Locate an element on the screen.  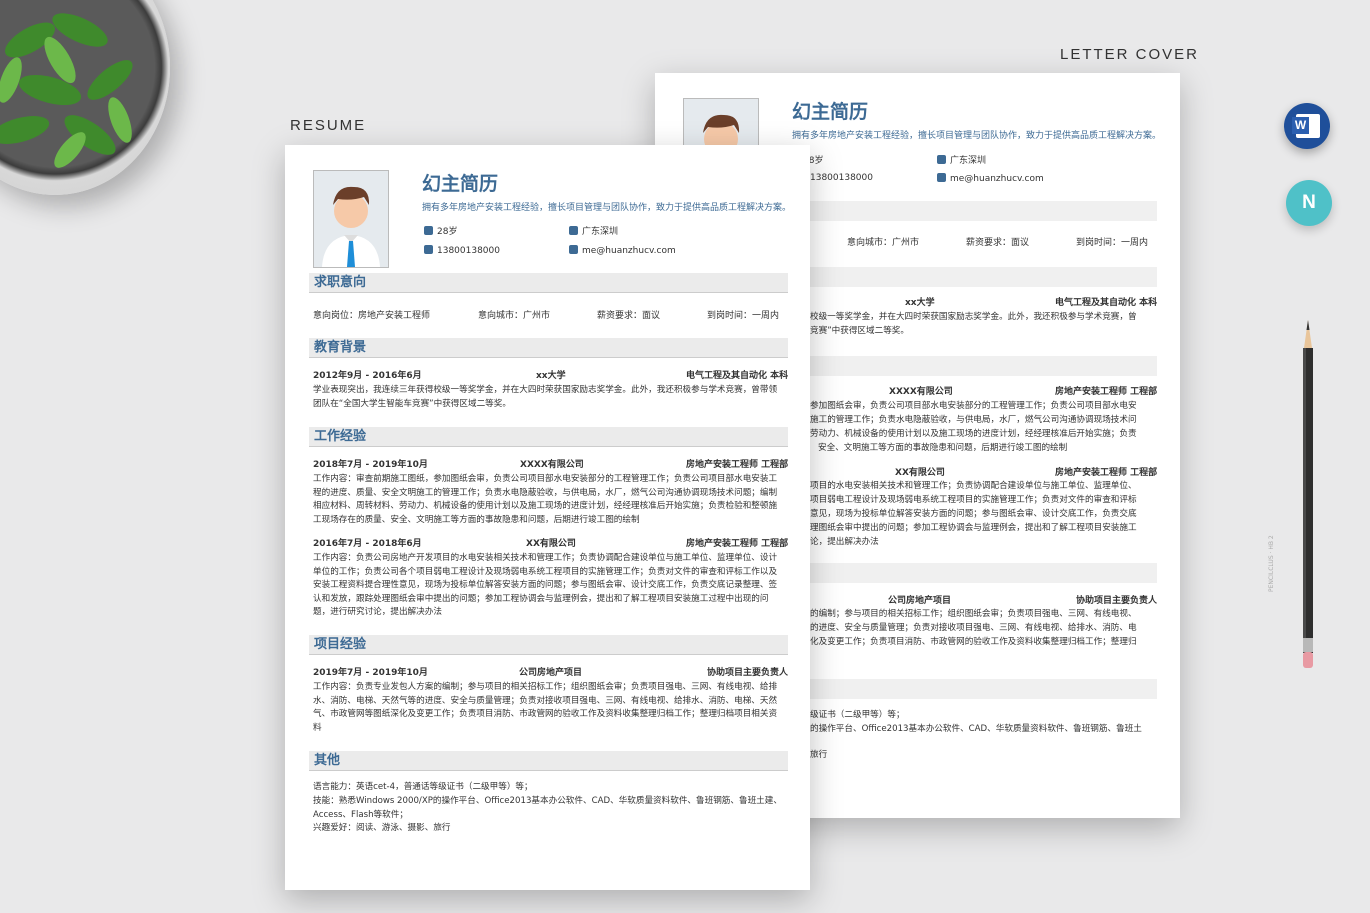
edu-major: 电气工程及其自动化 本科 is located at coordinates (737, 376).